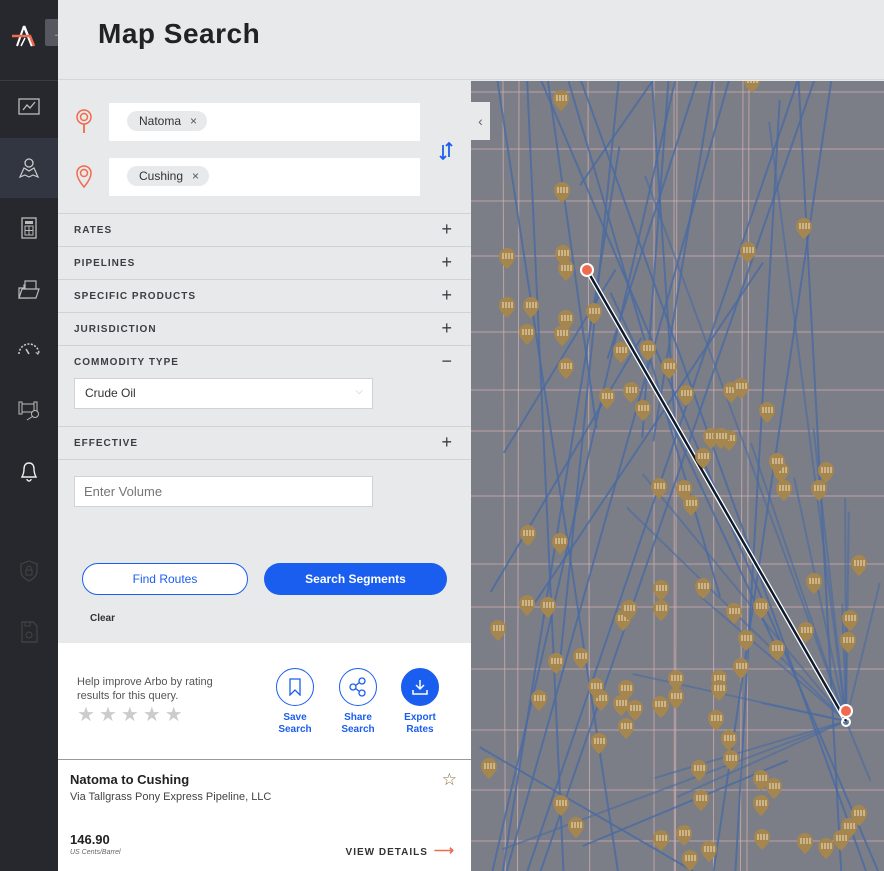 The height and width of the screenshot is (871, 884). Describe the element at coordinates (449, 780) in the screenshot. I see `favorite-star-icon: ☆` at that location.